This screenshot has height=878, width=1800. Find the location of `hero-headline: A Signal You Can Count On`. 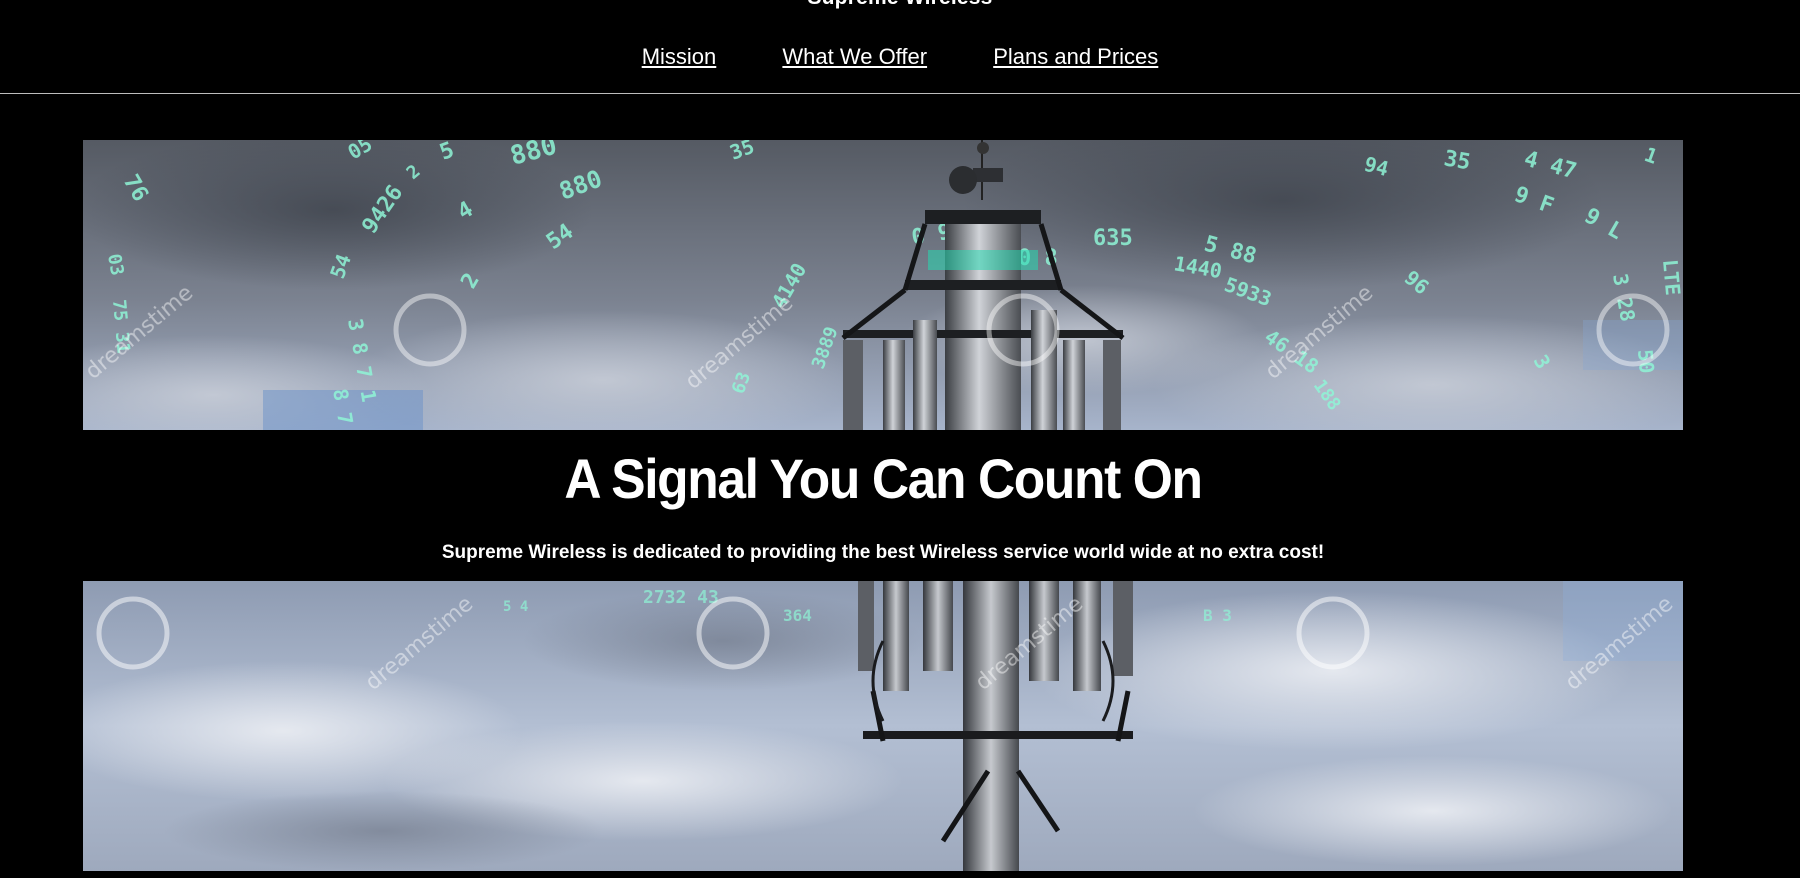

hero-headline: A Signal You Can Count On is located at coordinates (883, 478).